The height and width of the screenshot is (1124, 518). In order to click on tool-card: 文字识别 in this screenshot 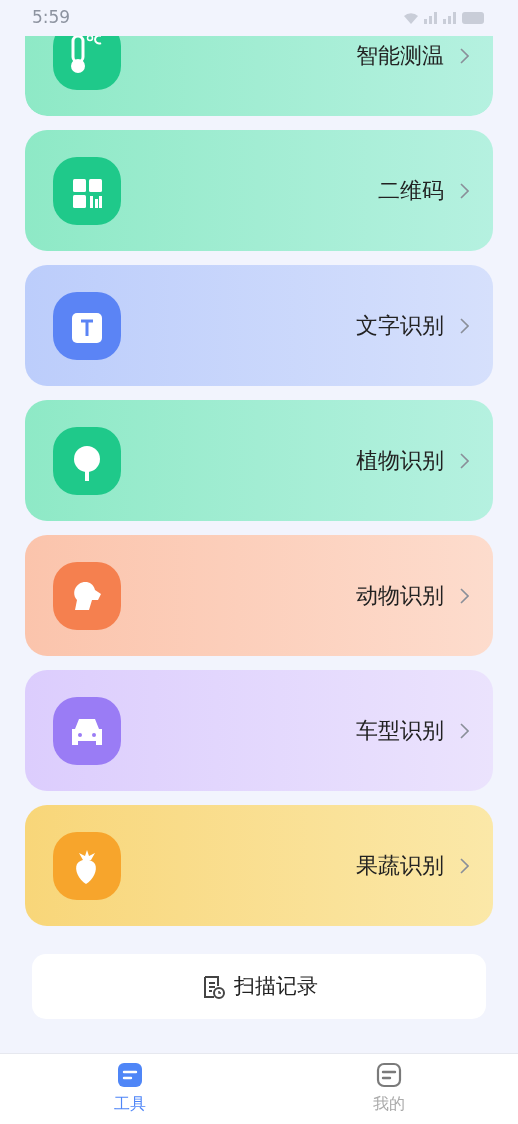, I will do `click(259, 325)`.